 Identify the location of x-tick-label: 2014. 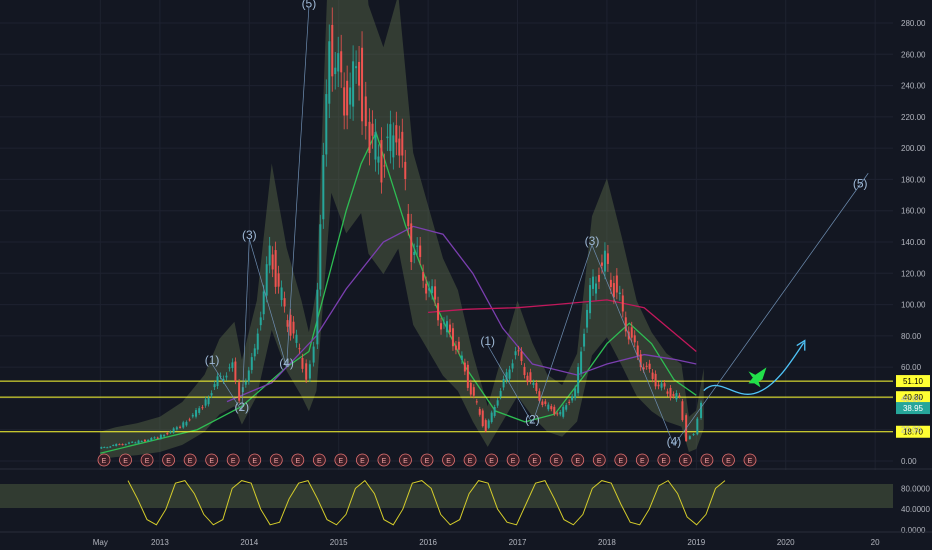
(249, 542).